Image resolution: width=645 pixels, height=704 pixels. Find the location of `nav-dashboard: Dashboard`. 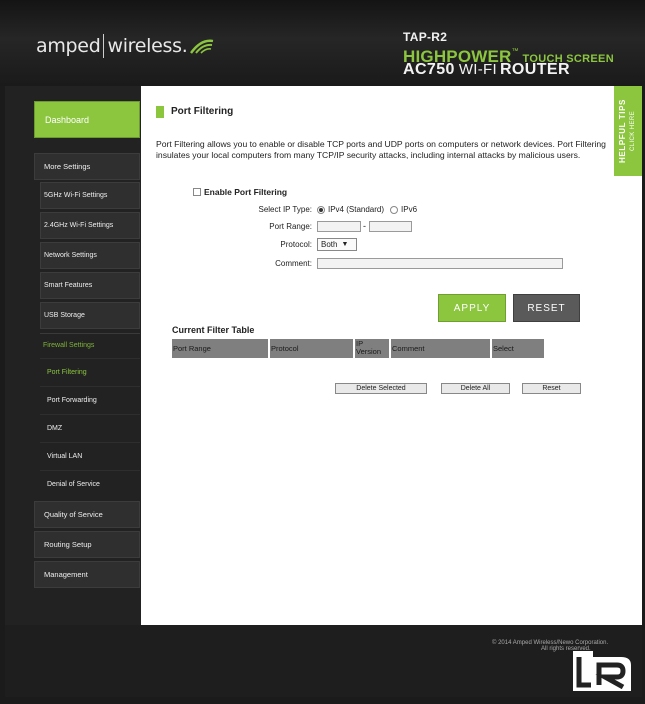

nav-dashboard: Dashboard is located at coordinates (87, 119).